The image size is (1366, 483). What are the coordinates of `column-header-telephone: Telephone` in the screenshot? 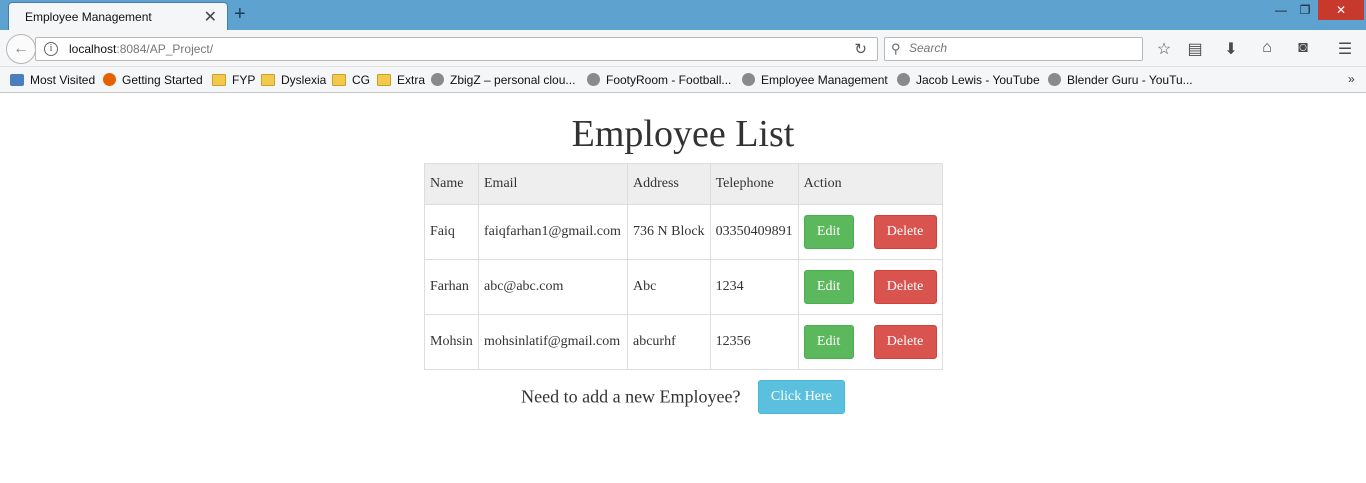 It's located at (754, 184).